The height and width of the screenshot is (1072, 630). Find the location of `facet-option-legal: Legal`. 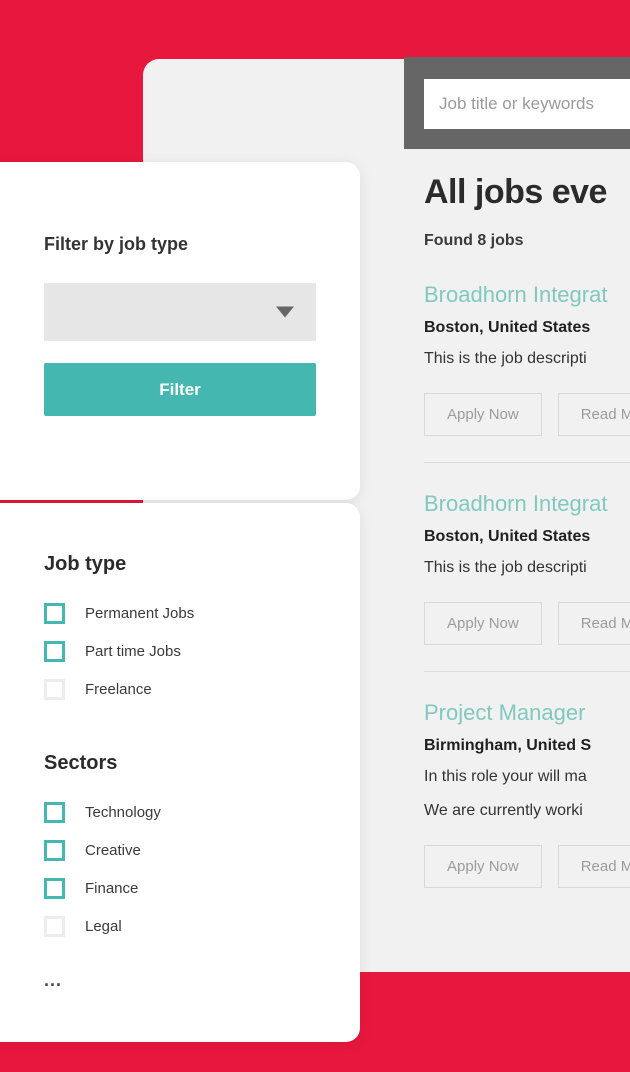

facet-option-legal: Legal is located at coordinates (180, 926).